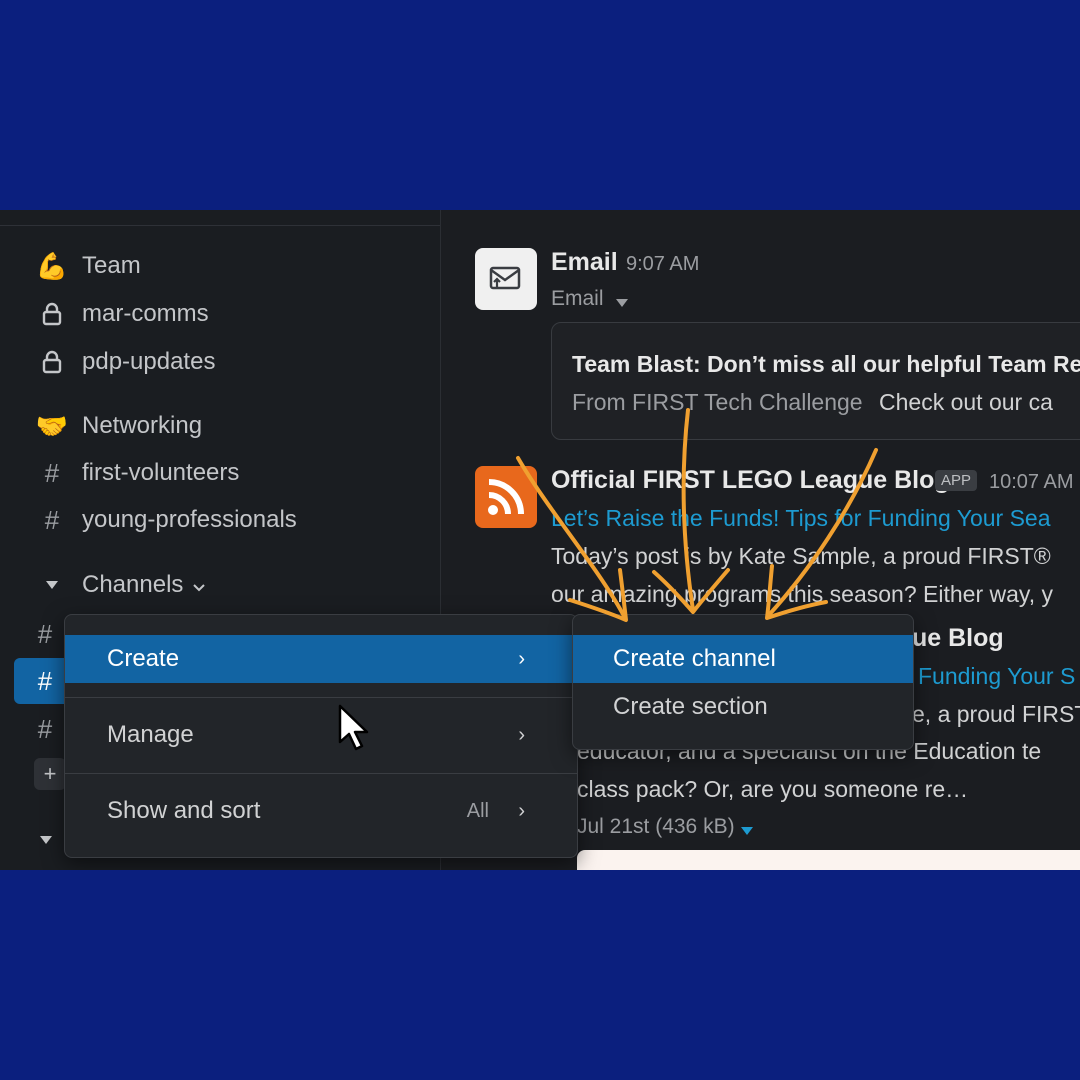  What do you see at coordinates (697, 515) in the screenshot?
I see `annotation-arrows` at bounding box center [697, 515].